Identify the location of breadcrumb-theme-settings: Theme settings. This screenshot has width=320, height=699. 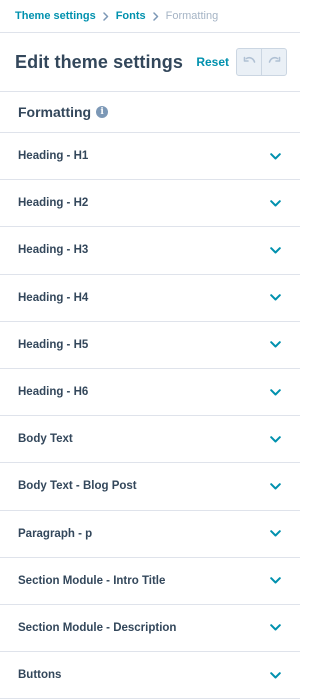
(55, 16).